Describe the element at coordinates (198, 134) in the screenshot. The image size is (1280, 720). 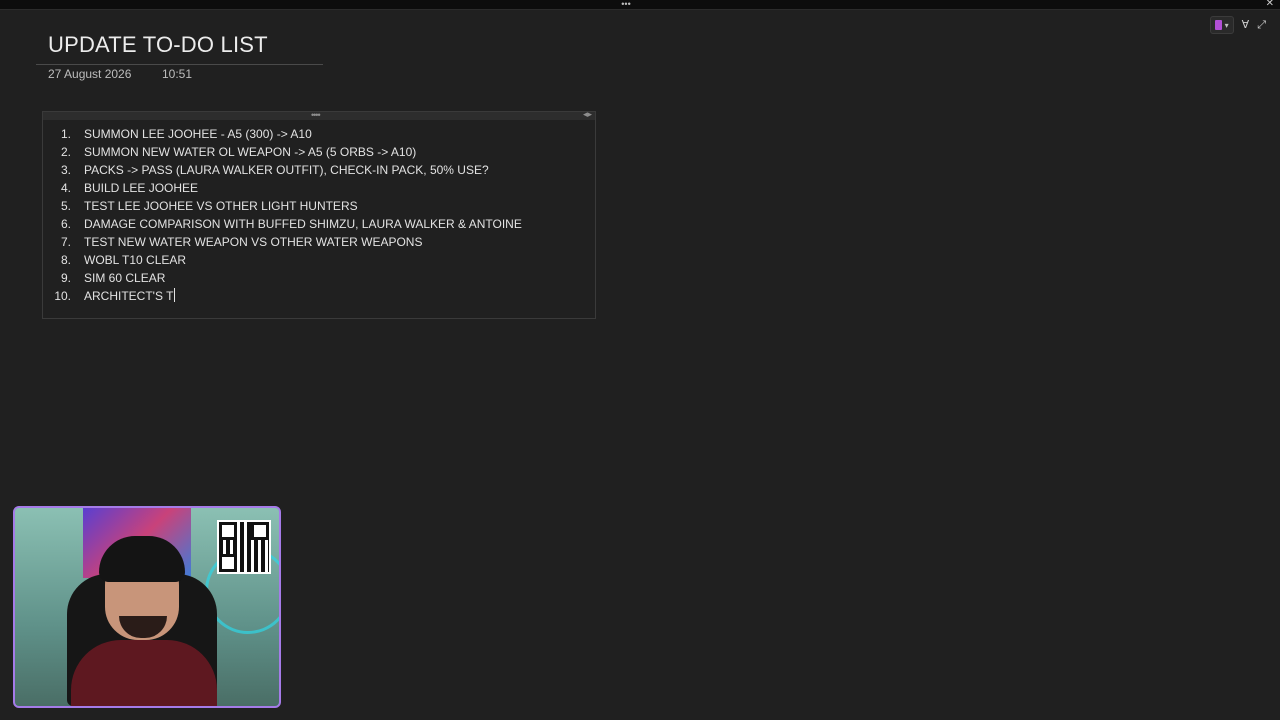
I see `list-item-text: SUMMON LEE JOOHEE - A5 (300) -> A10` at that location.